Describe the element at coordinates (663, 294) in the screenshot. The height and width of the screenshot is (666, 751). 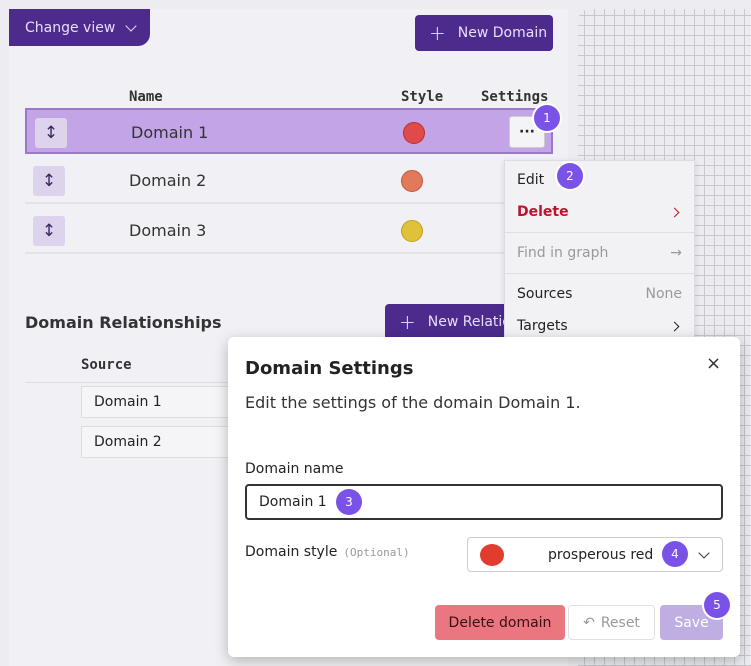
I see `menu-item-hint: None` at that location.